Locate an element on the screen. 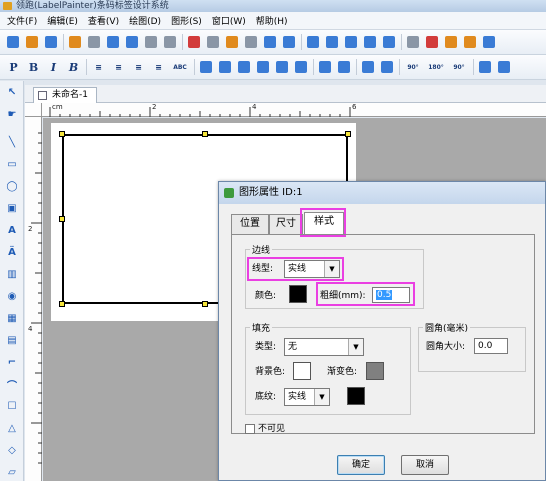 The width and height of the screenshot is (546, 481). align-center-icon: ≡ is located at coordinates (118, 67).